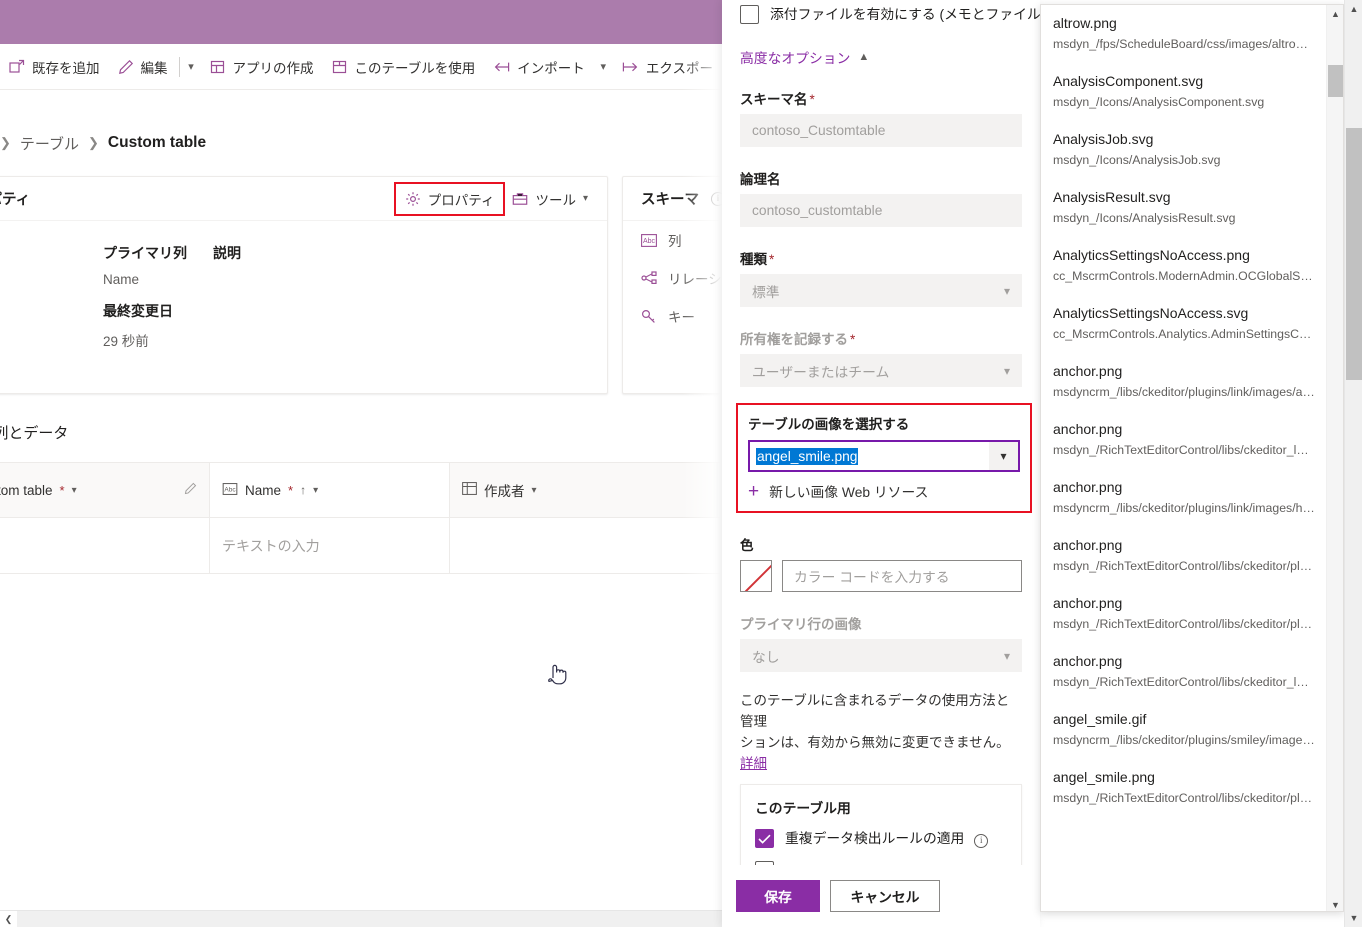 The image size is (1362, 927). Describe the element at coordinates (586, 545) in the screenshot. I see `grid-cell-created-by` at that location.